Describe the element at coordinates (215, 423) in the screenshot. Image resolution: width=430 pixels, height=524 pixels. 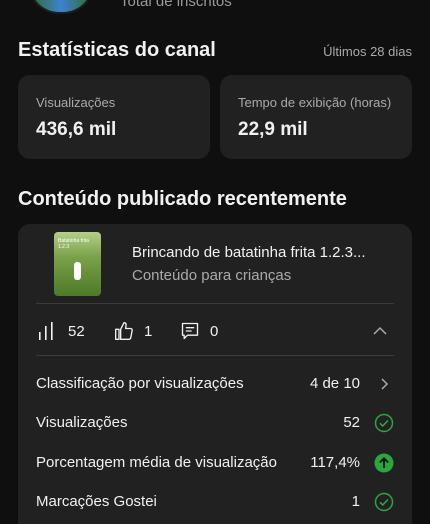
I see `views-row: Visualizações 52` at that location.